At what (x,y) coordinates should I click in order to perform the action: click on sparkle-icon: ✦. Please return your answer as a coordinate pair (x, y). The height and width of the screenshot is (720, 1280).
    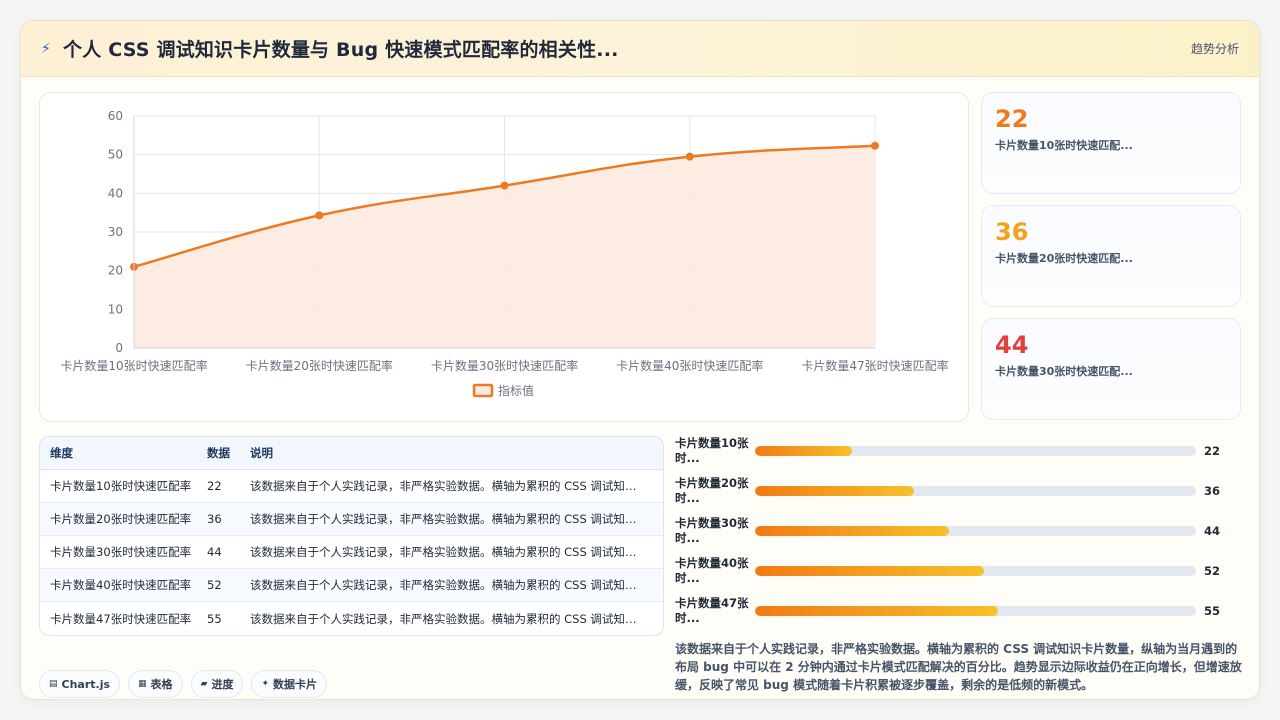
    Looking at the image, I should click on (265, 684).